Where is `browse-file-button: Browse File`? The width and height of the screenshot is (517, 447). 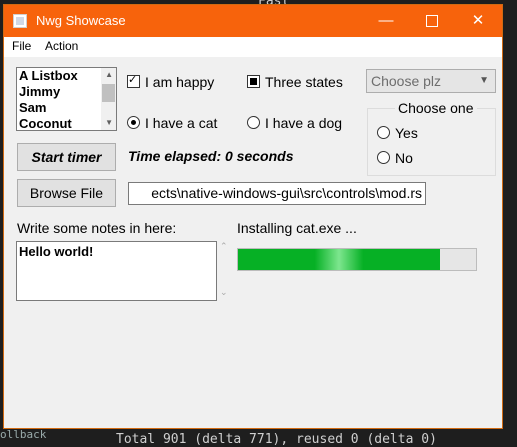
browse-file-button: Browse File is located at coordinates (66, 193).